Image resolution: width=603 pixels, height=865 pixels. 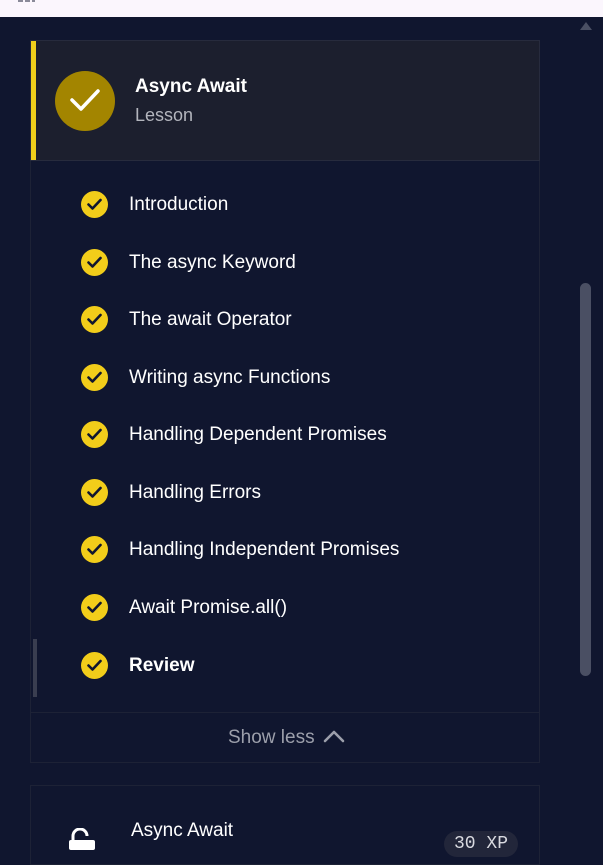 I want to click on list-item-await-operator: The await Operator, so click(x=285, y=320).